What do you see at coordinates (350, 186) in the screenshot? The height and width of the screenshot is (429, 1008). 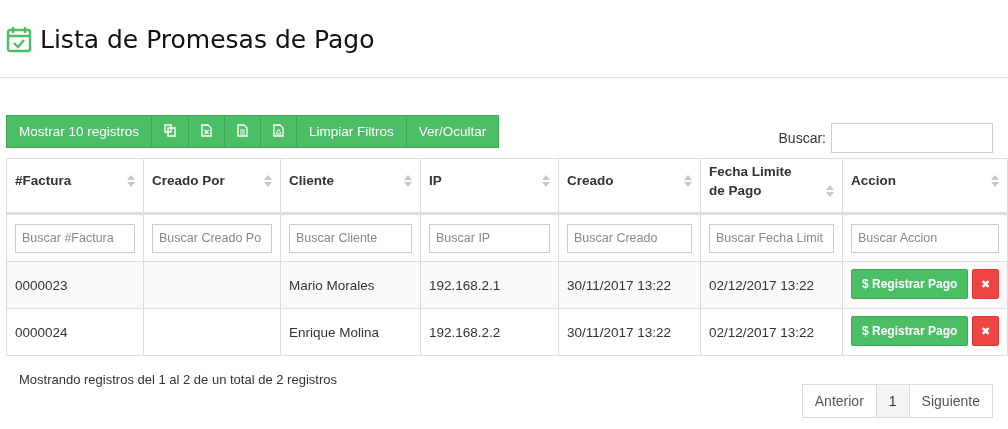 I see `column-header: Cliente` at bounding box center [350, 186].